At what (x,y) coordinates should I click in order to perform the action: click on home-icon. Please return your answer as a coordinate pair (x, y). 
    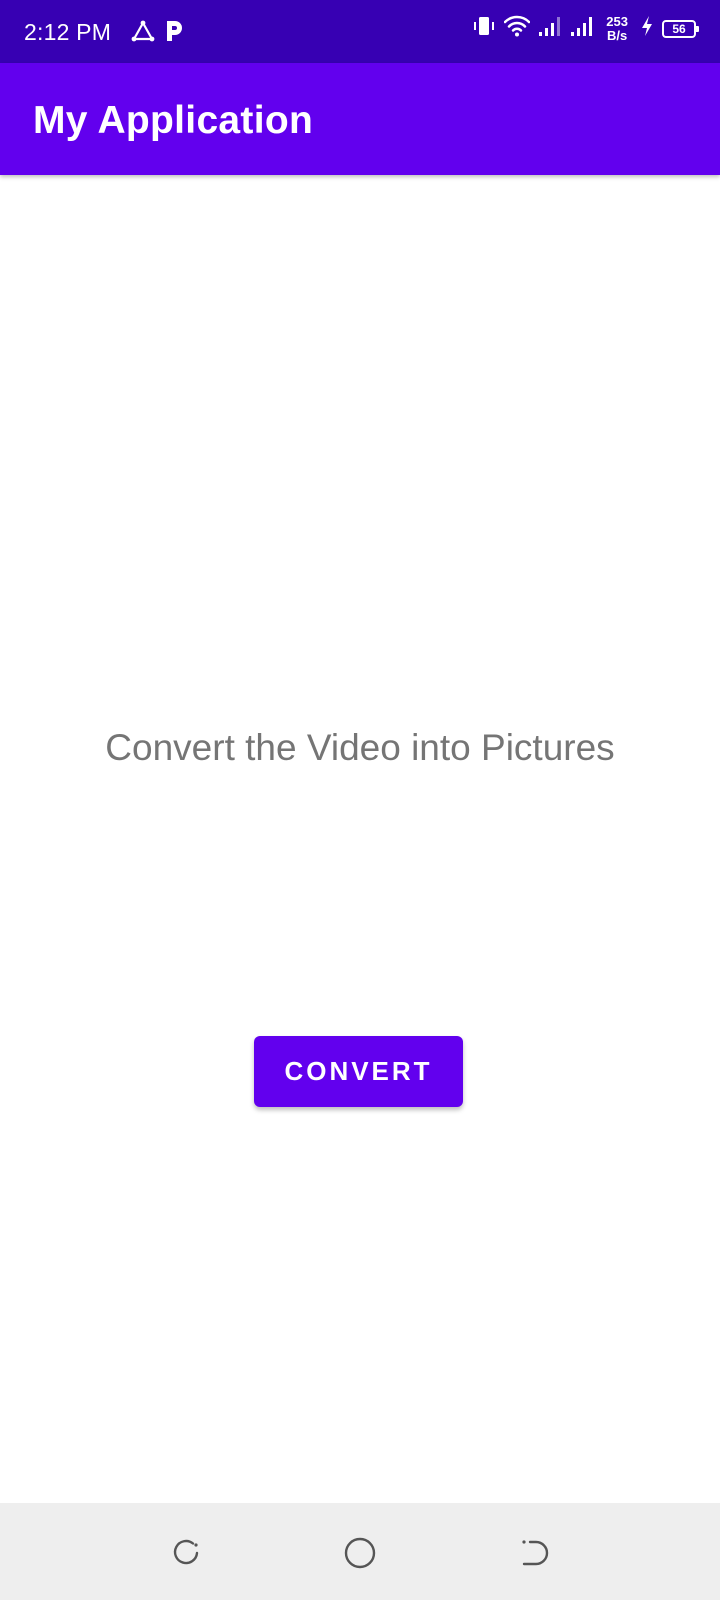
    Looking at the image, I should click on (360, 1553).